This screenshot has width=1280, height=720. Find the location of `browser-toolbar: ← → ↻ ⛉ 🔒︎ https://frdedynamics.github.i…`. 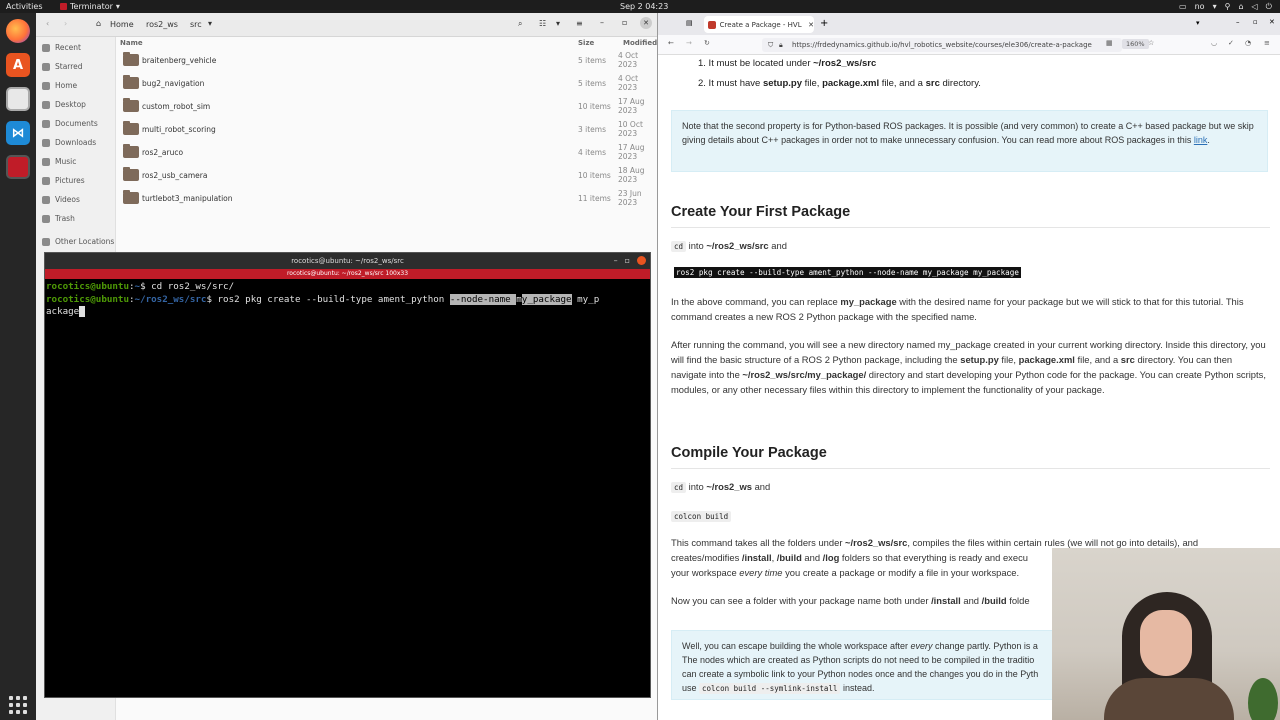

browser-toolbar: ← → ↻ ⛉ 🔒︎ https://frdedynamics.github.i… is located at coordinates (969, 45).